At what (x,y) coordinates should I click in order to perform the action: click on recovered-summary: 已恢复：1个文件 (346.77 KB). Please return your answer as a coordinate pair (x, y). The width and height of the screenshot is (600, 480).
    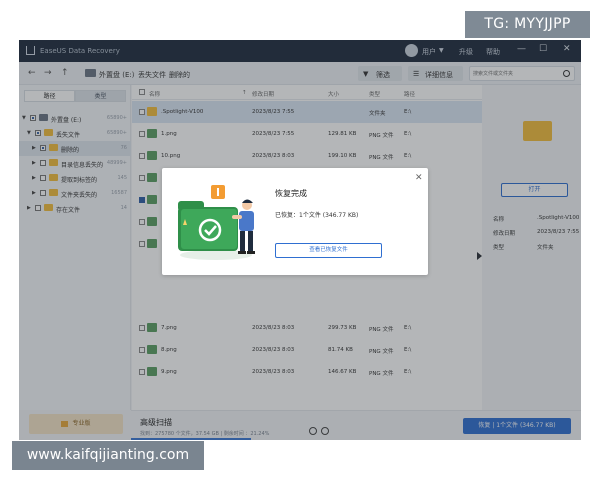
    Looking at the image, I should click on (317, 215).